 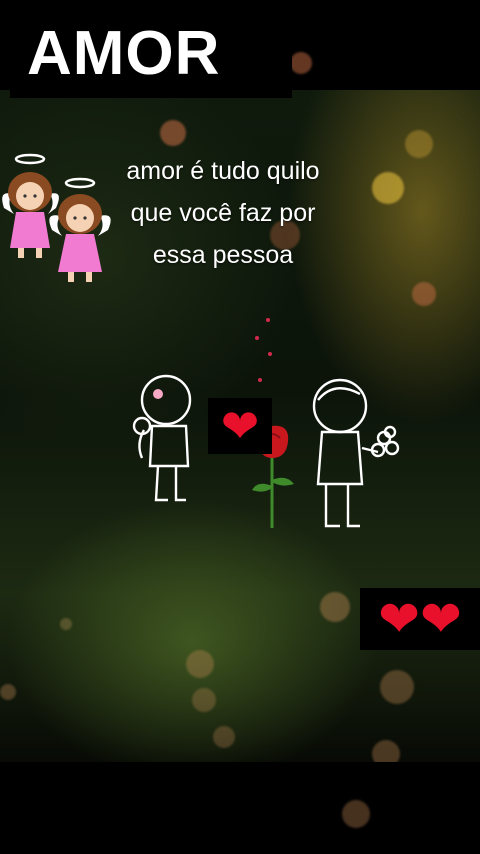 I want to click on girl-line-drawing, so click(x=162, y=438).